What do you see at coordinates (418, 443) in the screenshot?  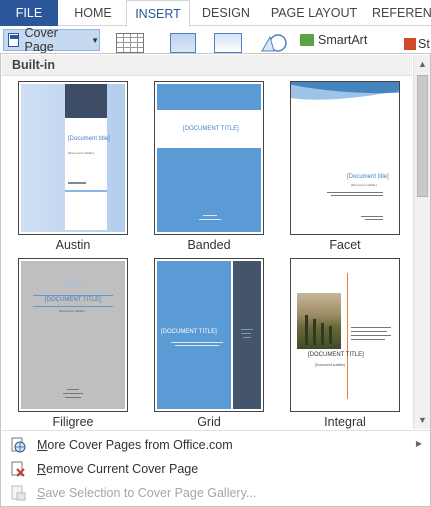 I see `submenu-arrow-icon: ▶` at bounding box center [418, 443].